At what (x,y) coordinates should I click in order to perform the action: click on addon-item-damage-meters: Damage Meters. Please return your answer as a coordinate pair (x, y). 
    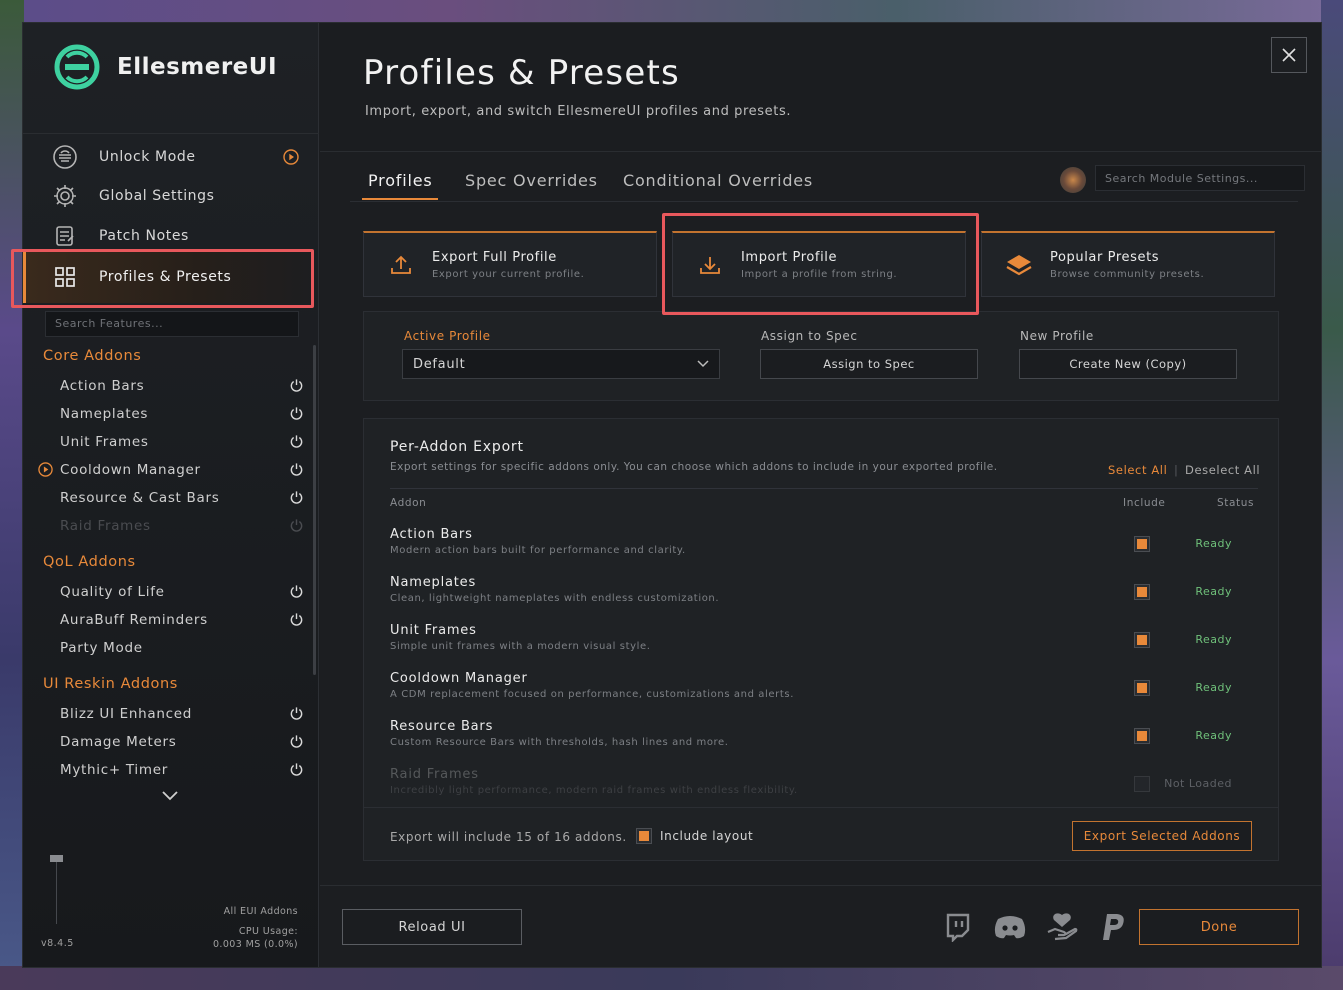
    Looking at the image, I should click on (182, 742).